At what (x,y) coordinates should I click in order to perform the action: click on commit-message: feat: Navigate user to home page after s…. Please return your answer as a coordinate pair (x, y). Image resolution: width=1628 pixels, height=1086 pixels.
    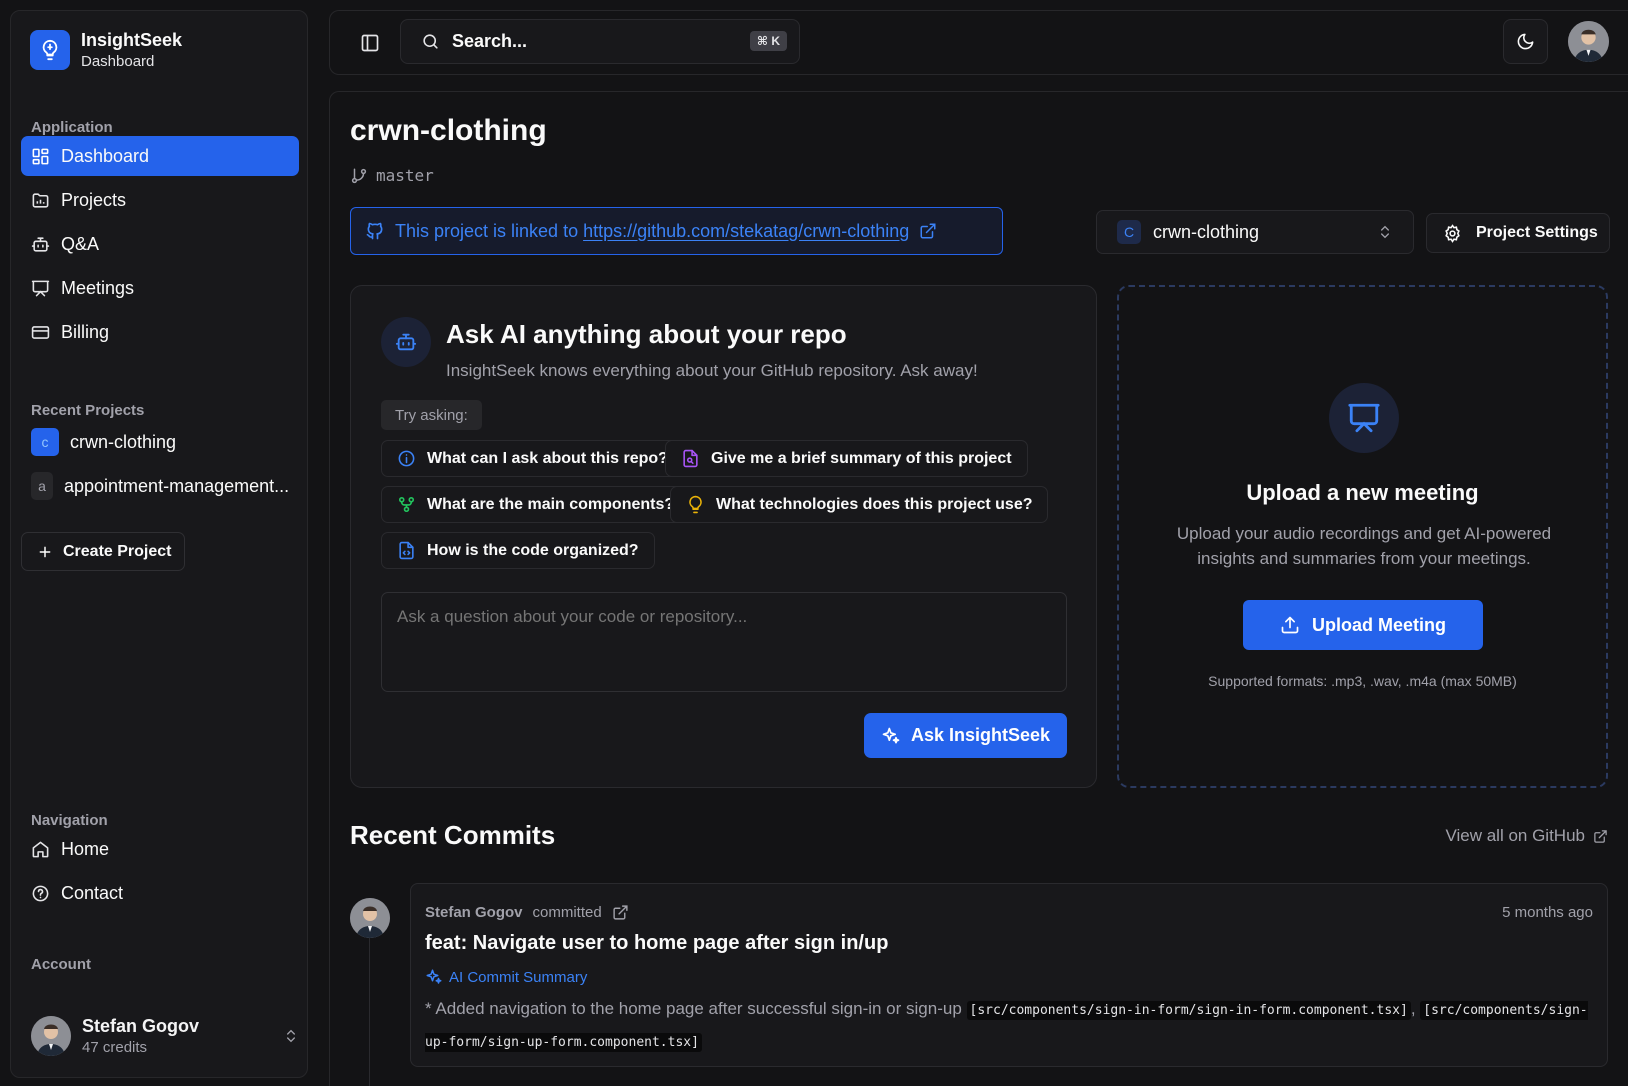
    Looking at the image, I should click on (657, 943).